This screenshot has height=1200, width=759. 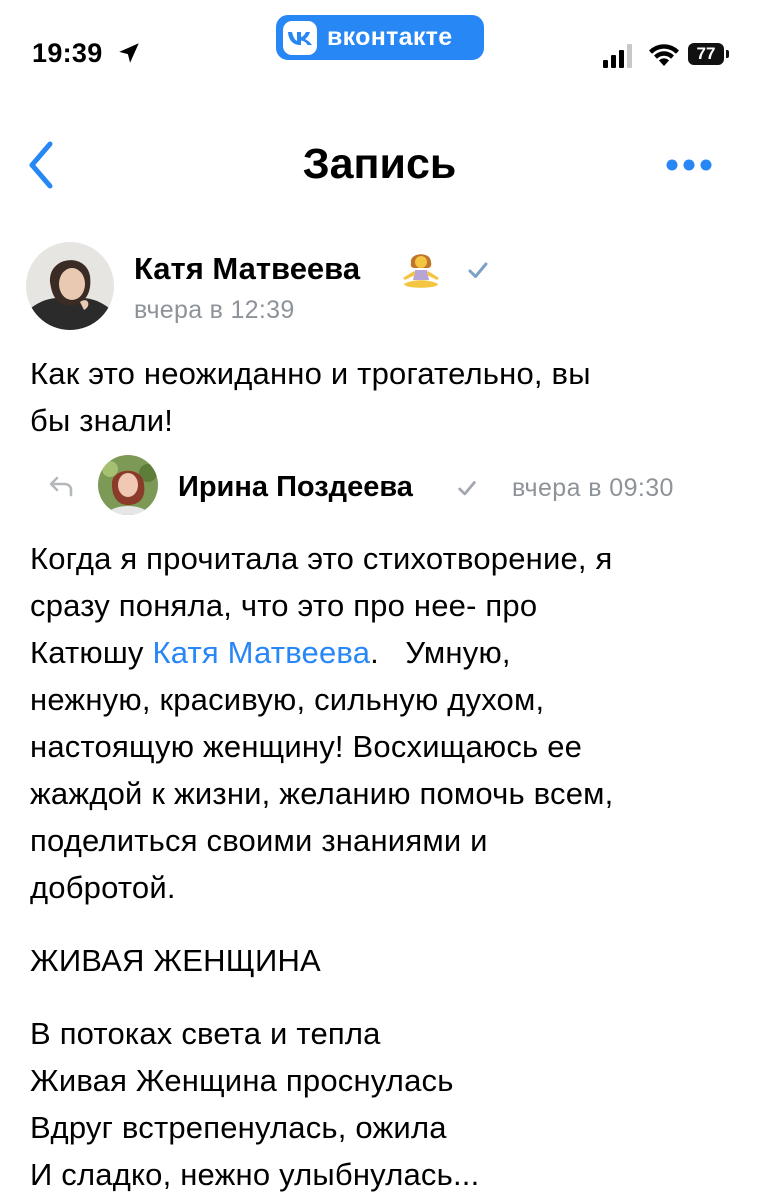 I want to click on repost-timestamp: вчера в 09:30, so click(x=593, y=488).